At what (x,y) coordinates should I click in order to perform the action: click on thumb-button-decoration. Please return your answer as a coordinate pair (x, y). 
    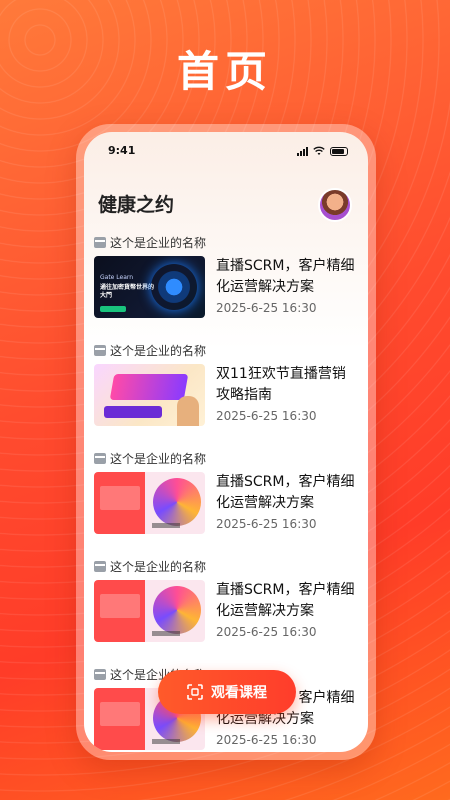
    Looking at the image, I should click on (113, 309).